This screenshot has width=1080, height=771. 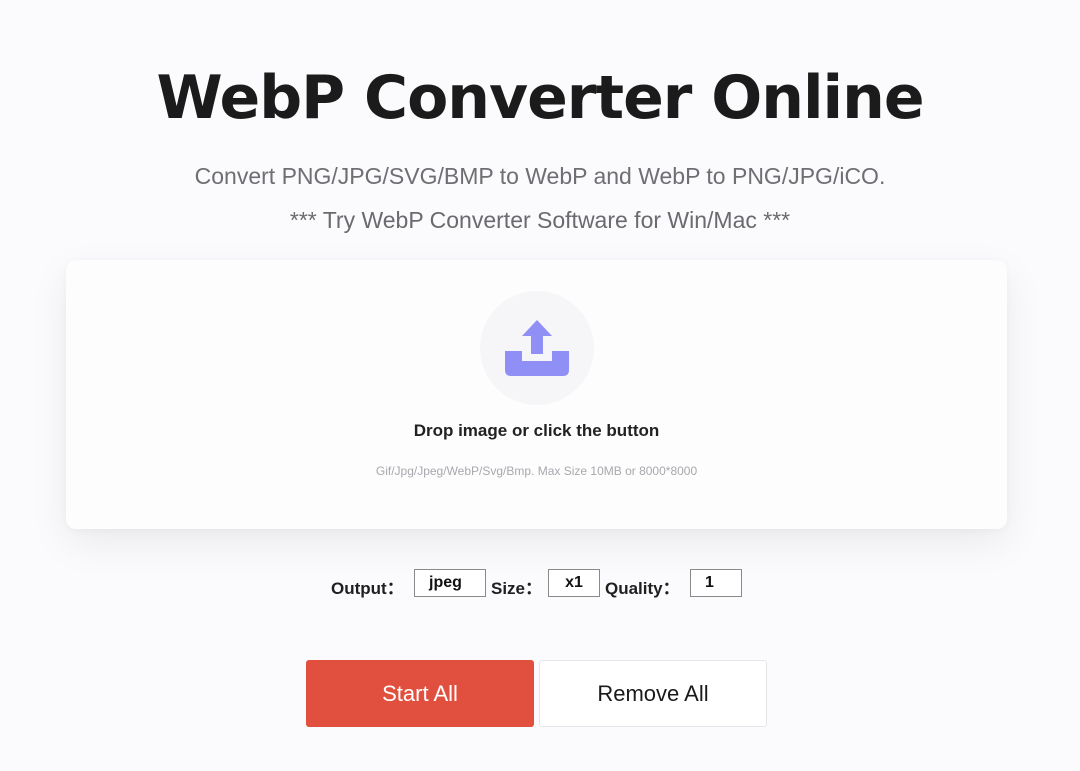 I want to click on page-title: WebP Converter Online, so click(x=540, y=98).